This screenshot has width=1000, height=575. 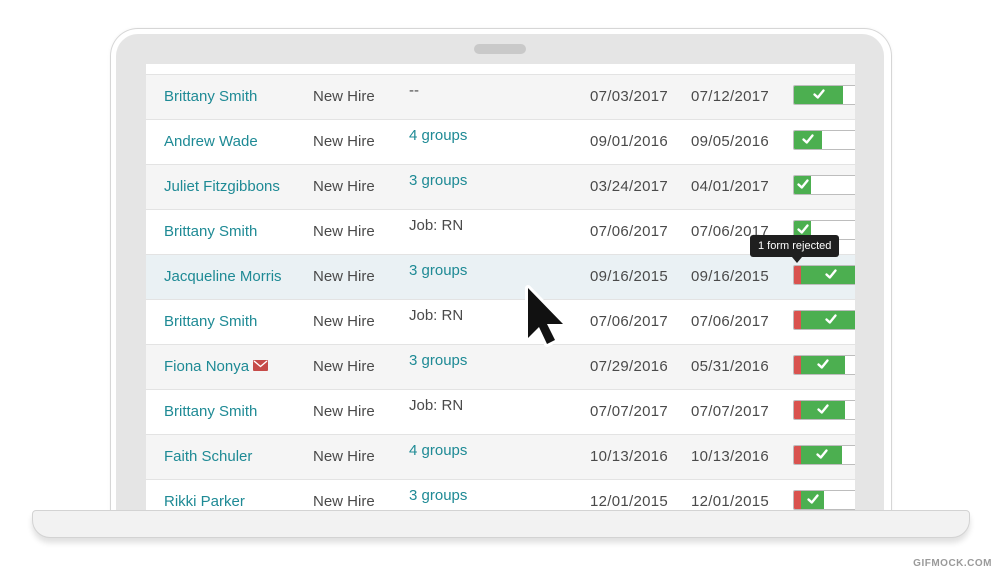 What do you see at coordinates (730, 141) in the screenshot?
I see `due-date: 09/05/2016` at bounding box center [730, 141].